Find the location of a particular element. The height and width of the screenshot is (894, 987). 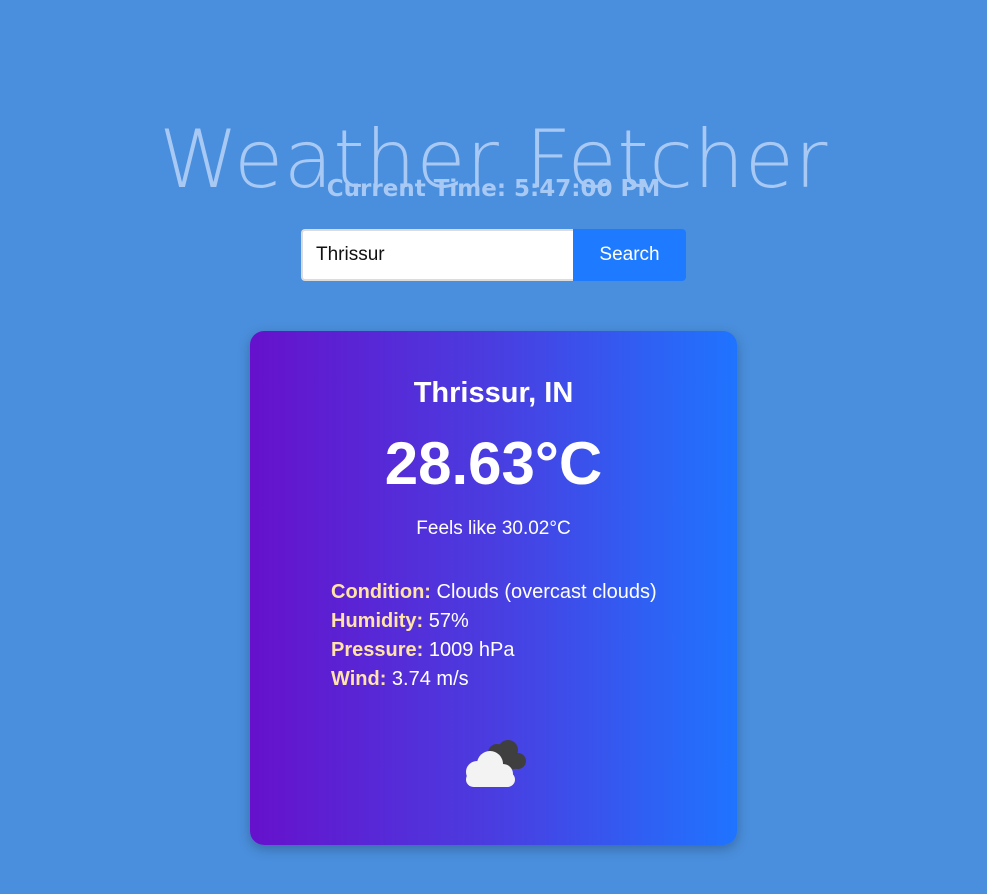

detail-condition-value: Clouds (overcast clouds) is located at coordinates (546, 592).